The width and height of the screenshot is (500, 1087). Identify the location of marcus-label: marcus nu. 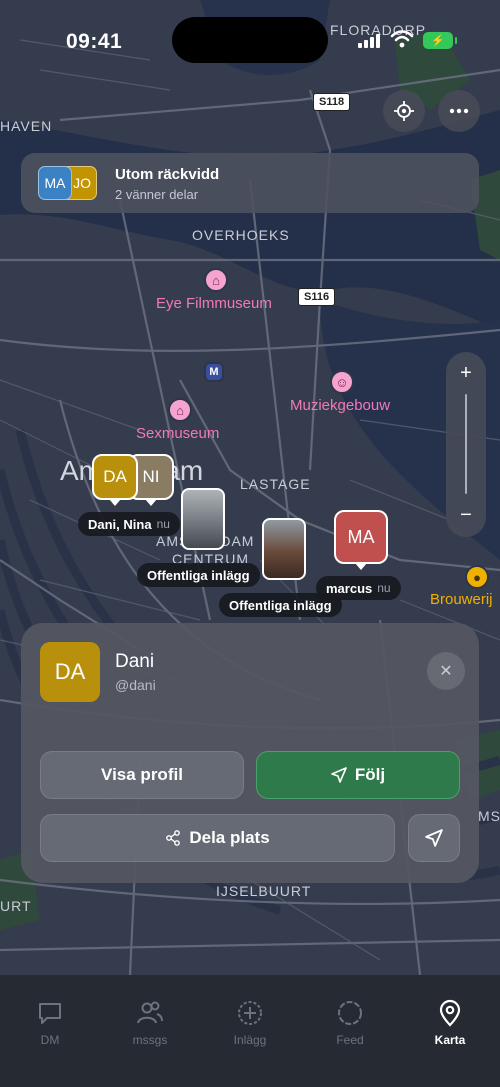
(358, 588).